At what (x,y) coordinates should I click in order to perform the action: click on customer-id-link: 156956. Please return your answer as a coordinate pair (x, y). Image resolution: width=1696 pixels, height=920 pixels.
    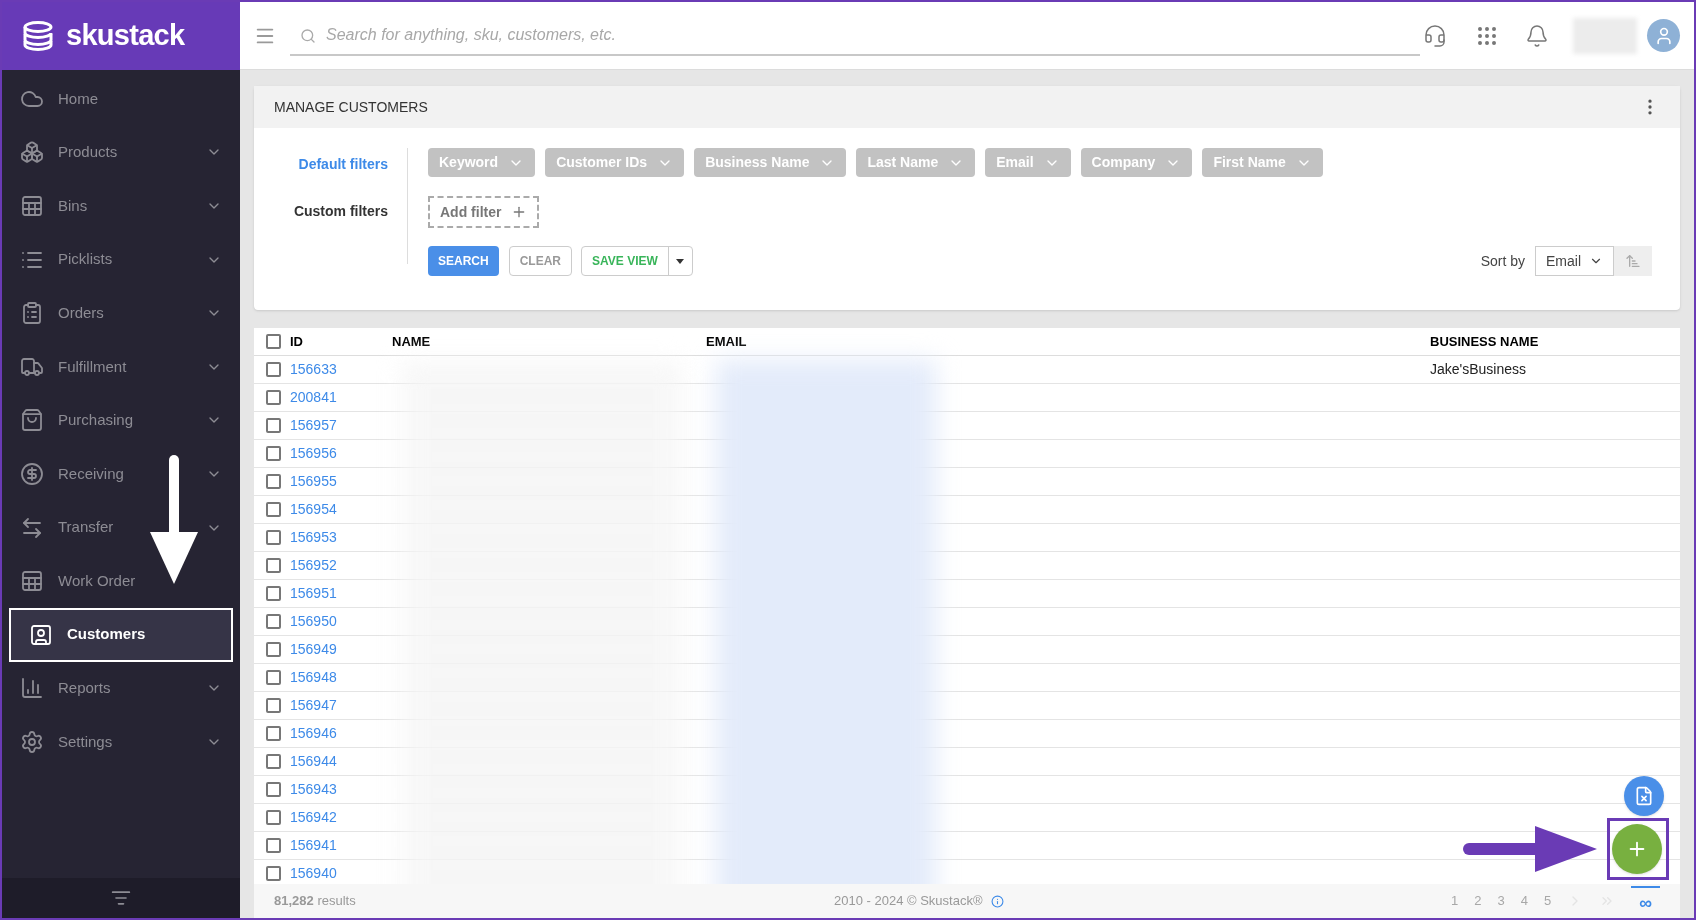
    Looking at the image, I should click on (341, 453).